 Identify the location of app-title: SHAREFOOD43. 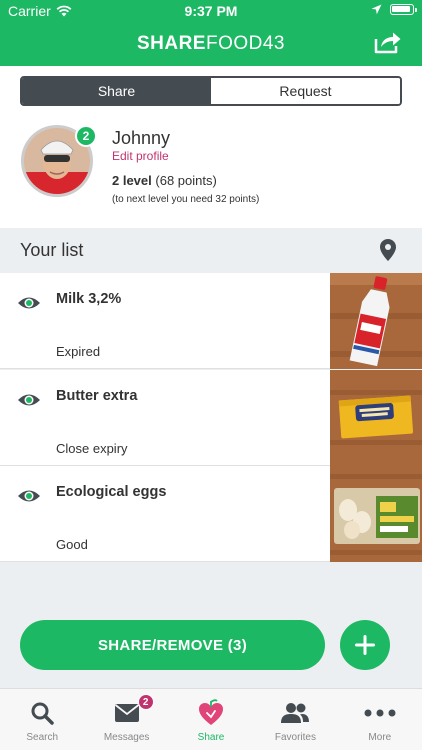
(211, 44).